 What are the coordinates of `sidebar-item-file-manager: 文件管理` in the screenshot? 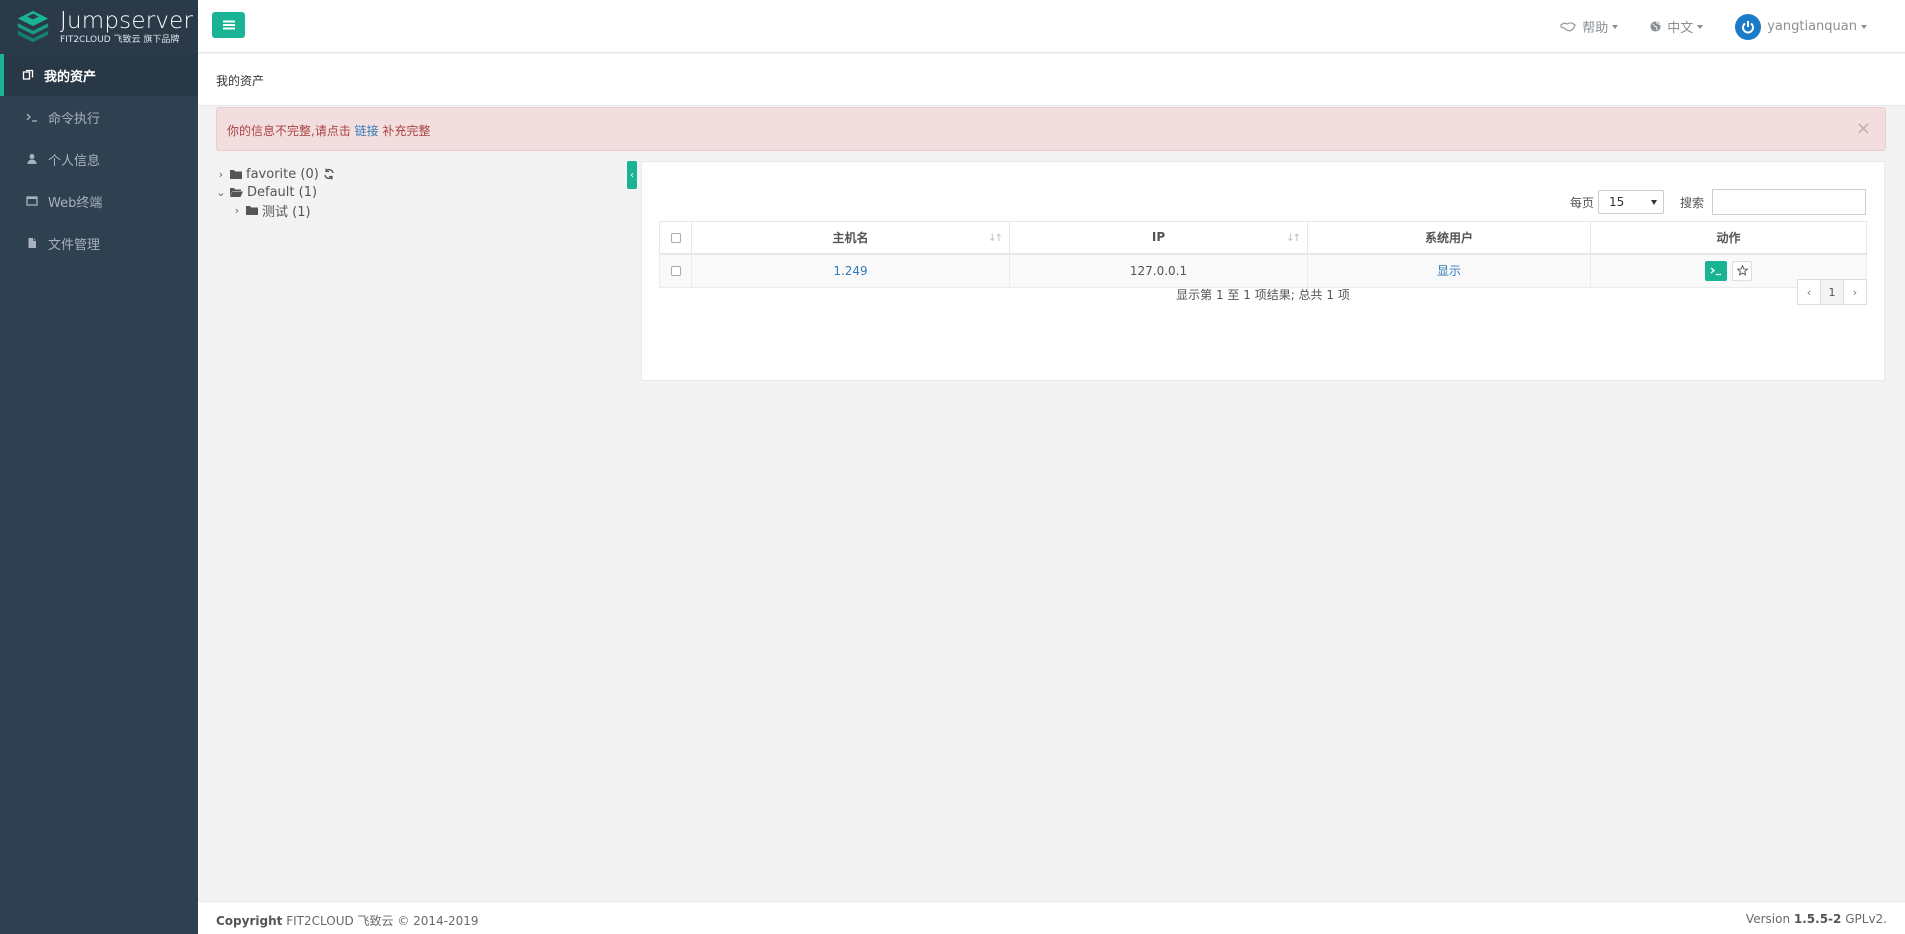 It's located at (99, 243).